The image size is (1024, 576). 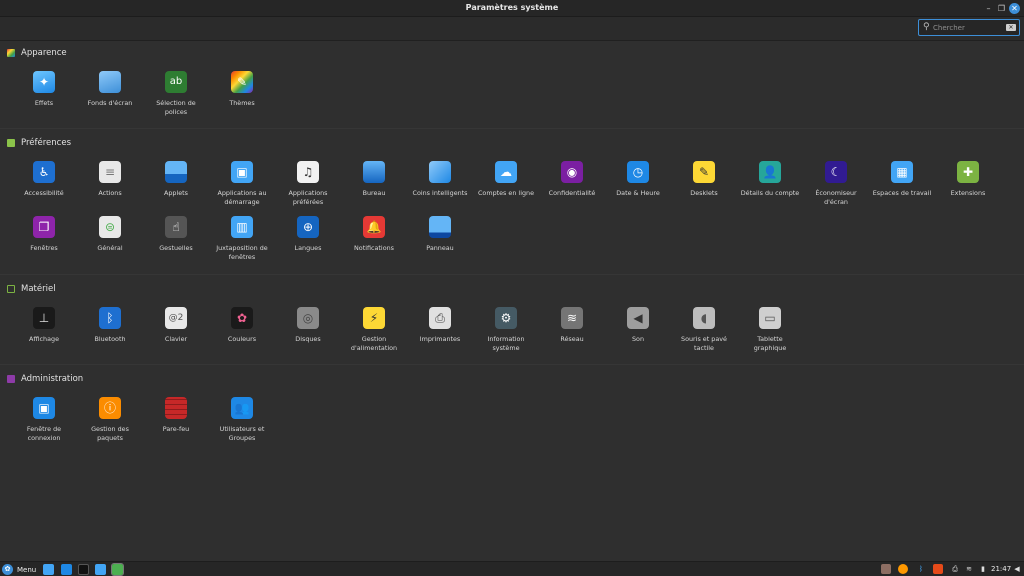 What do you see at coordinates (1001, 8) in the screenshot?
I see `maximize-button: ❐` at bounding box center [1001, 8].